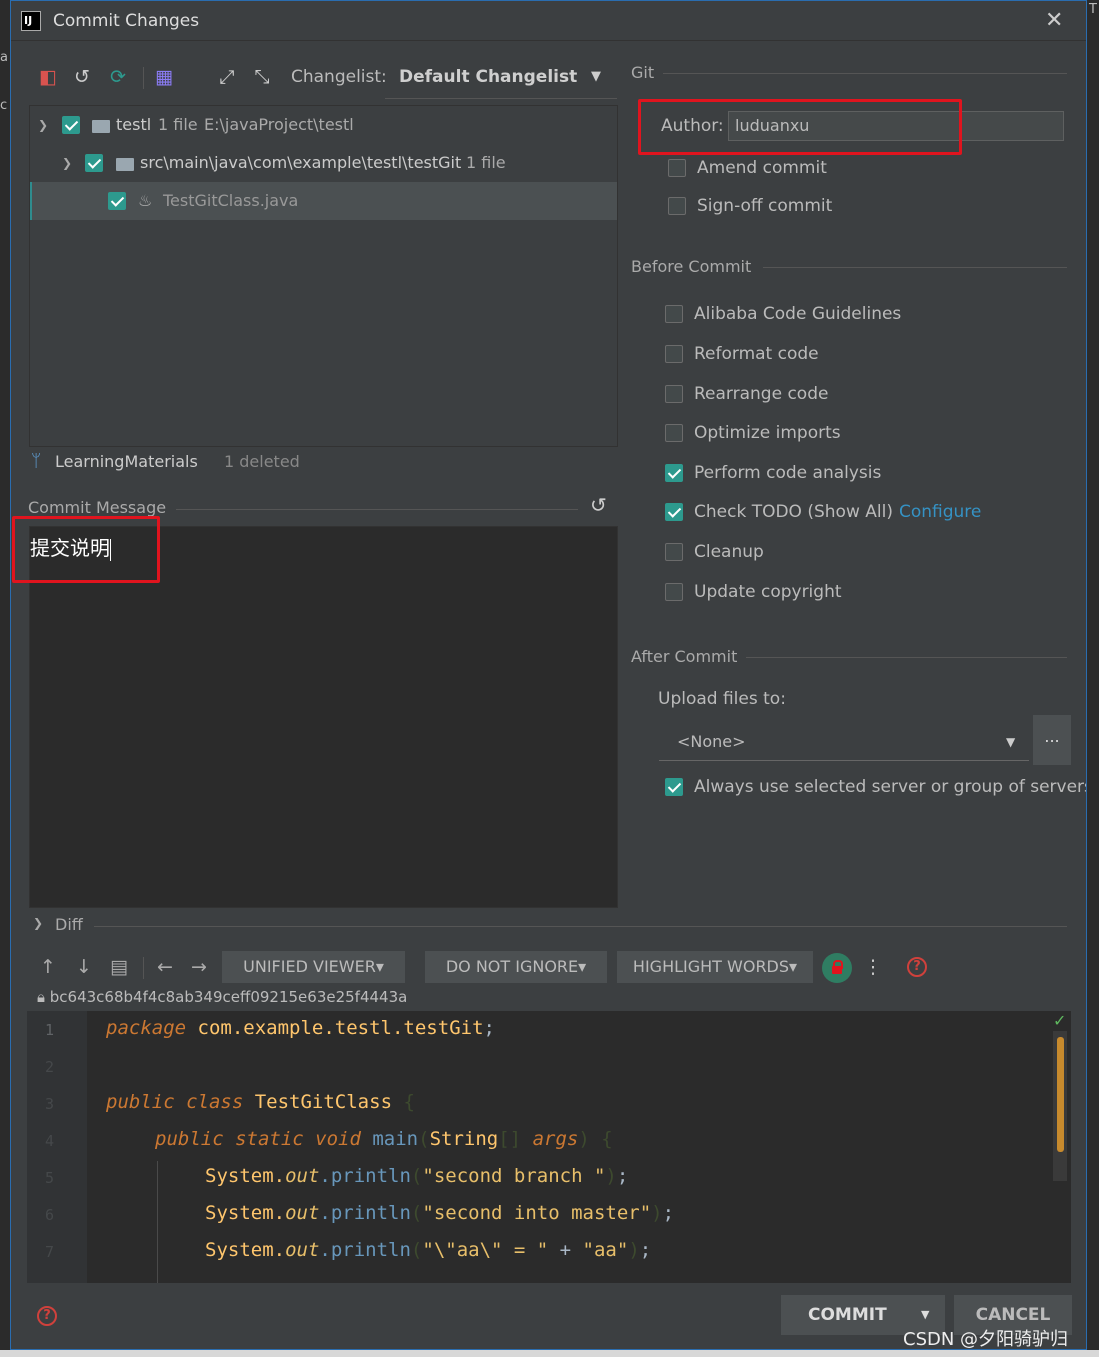  Describe the element at coordinates (844, 742) in the screenshot. I see `upload-server-select: <None> ▼` at that location.